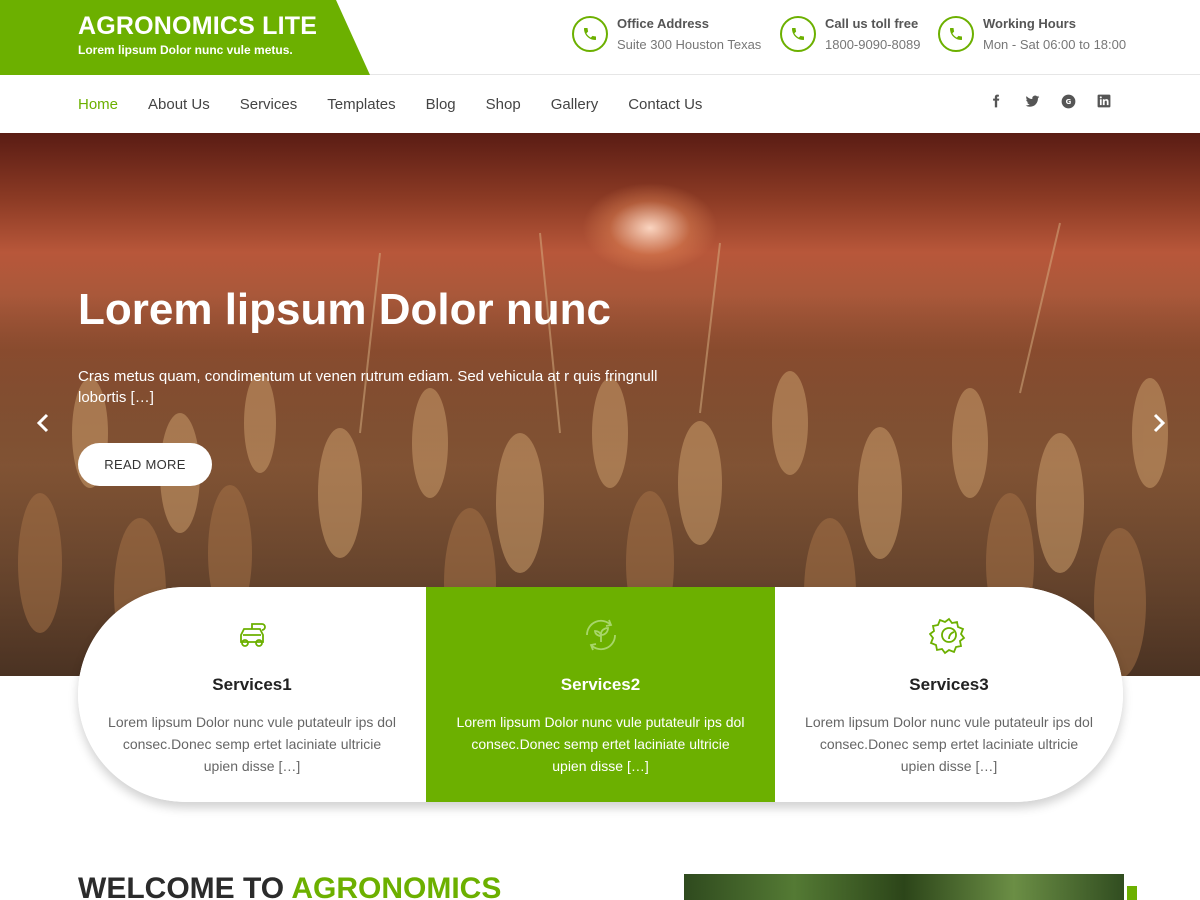 The height and width of the screenshot is (900, 1200). What do you see at coordinates (600, 684) in the screenshot?
I see `service-title-2: Services2` at bounding box center [600, 684].